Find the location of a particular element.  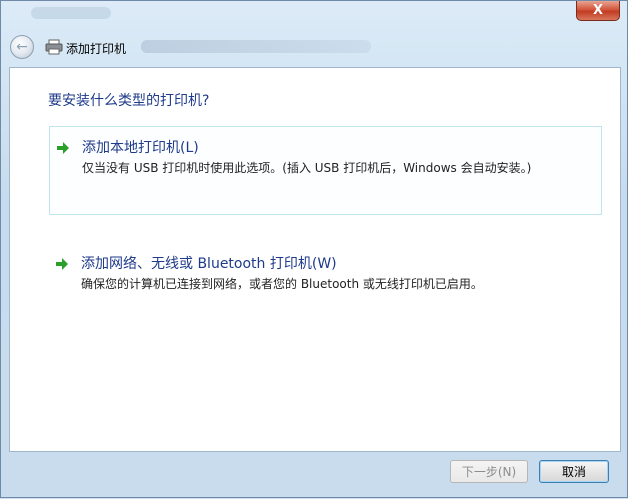

back-button: ← is located at coordinates (22, 47).